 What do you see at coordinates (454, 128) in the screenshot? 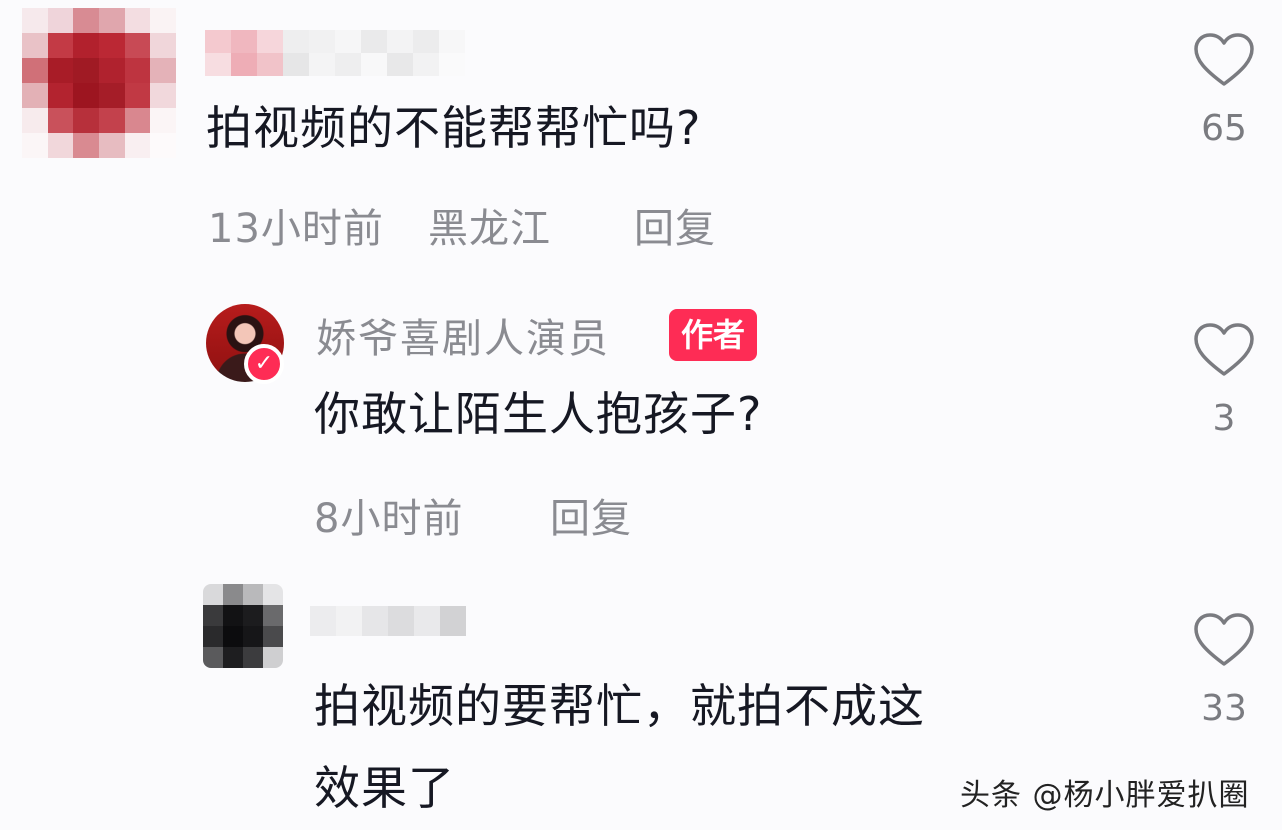
I see `comment-text: 拍视频的不能帮帮忙吗?` at bounding box center [454, 128].